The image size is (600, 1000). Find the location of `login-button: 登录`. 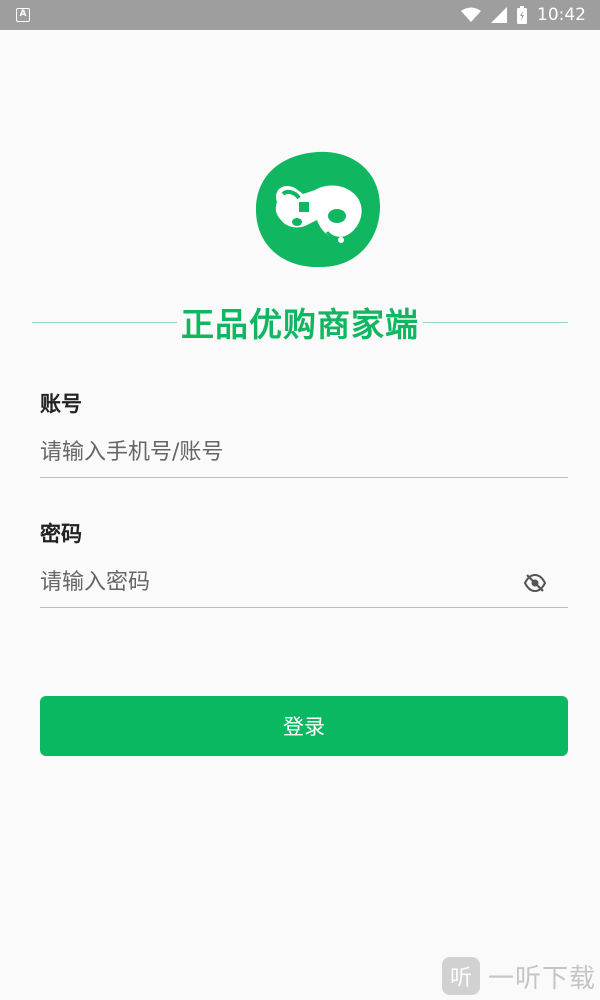

login-button: 登录 is located at coordinates (304, 726).